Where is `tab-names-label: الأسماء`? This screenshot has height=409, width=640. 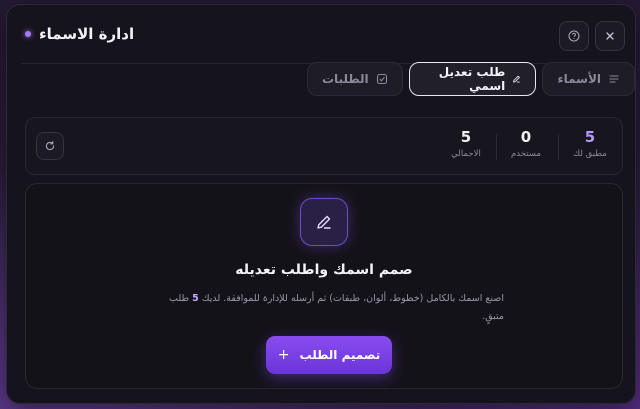
tab-names-label: الأسماء is located at coordinates (579, 79).